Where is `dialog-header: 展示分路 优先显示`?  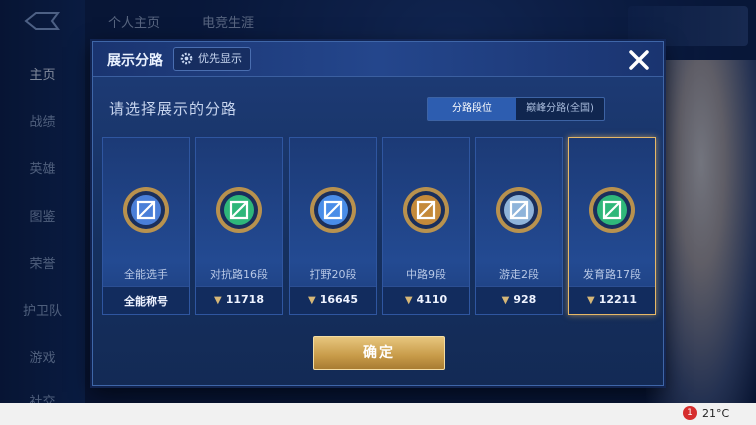 dialog-header: 展示分路 优先显示 is located at coordinates (378, 59).